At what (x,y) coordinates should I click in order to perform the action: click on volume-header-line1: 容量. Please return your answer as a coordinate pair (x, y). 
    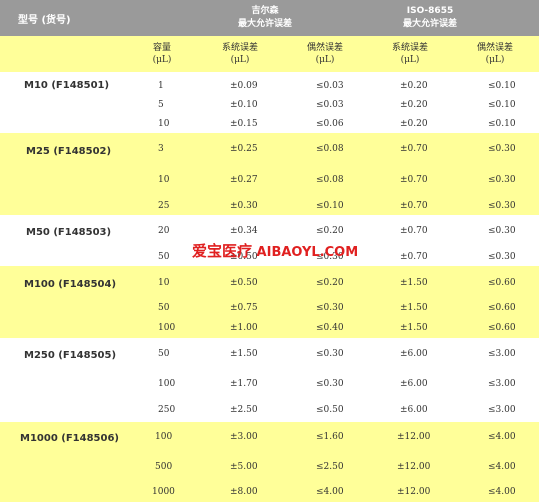
    Looking at the image, I should click on (161, 48).